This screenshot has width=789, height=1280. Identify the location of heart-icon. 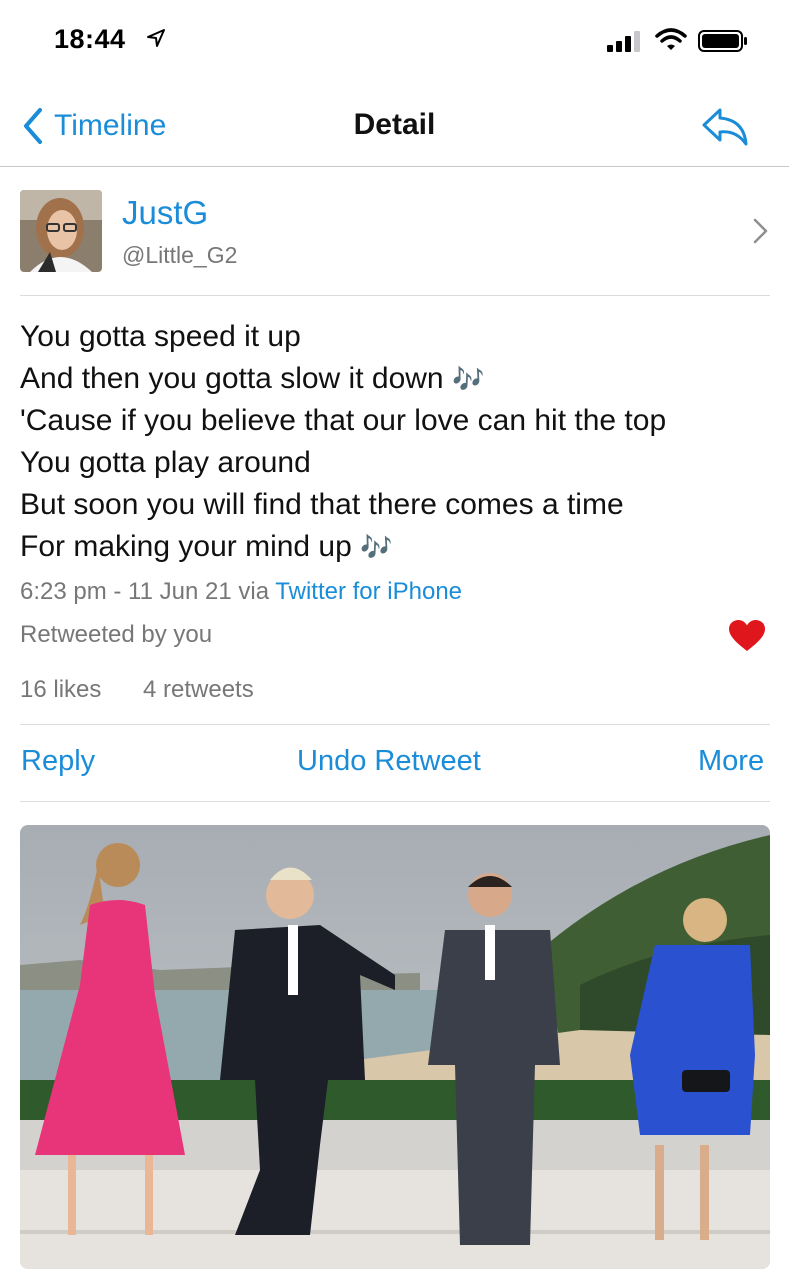
(747, 636).